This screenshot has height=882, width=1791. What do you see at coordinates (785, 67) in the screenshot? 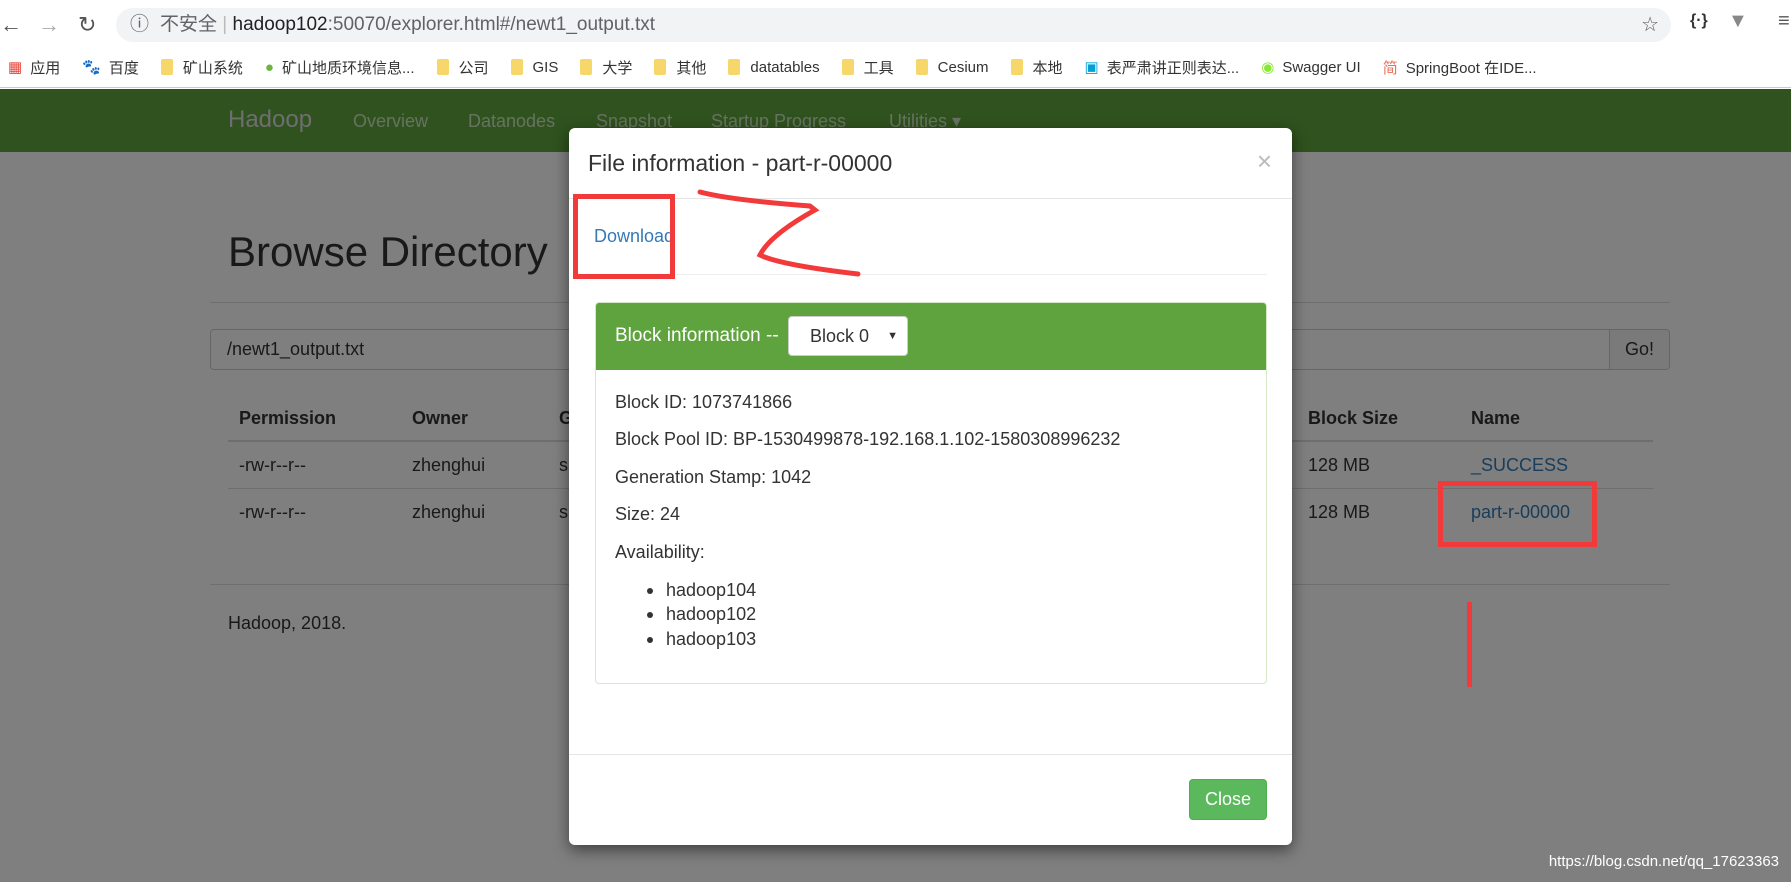
I see `bookmark-label: datatables` at bounding box center [785, 67].